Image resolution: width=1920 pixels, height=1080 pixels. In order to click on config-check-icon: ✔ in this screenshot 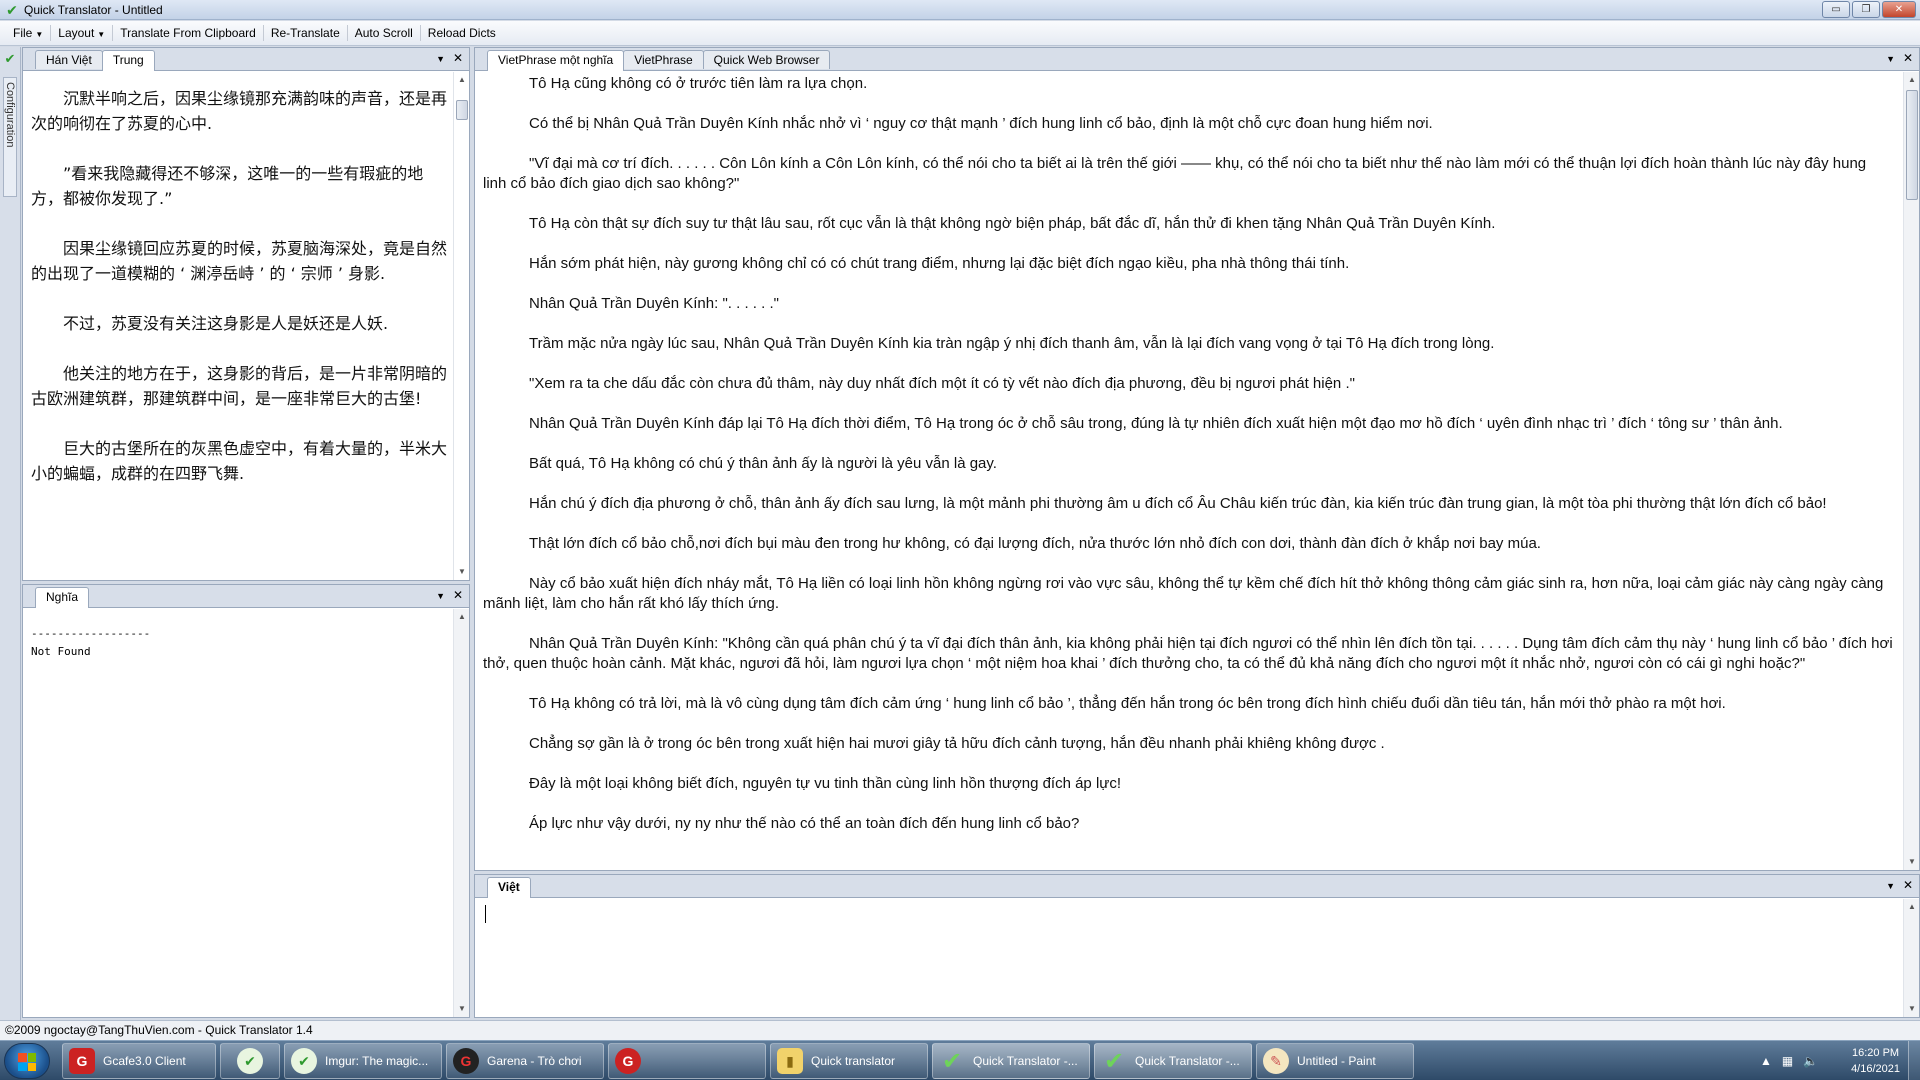, I will do `click(10, 58)`.